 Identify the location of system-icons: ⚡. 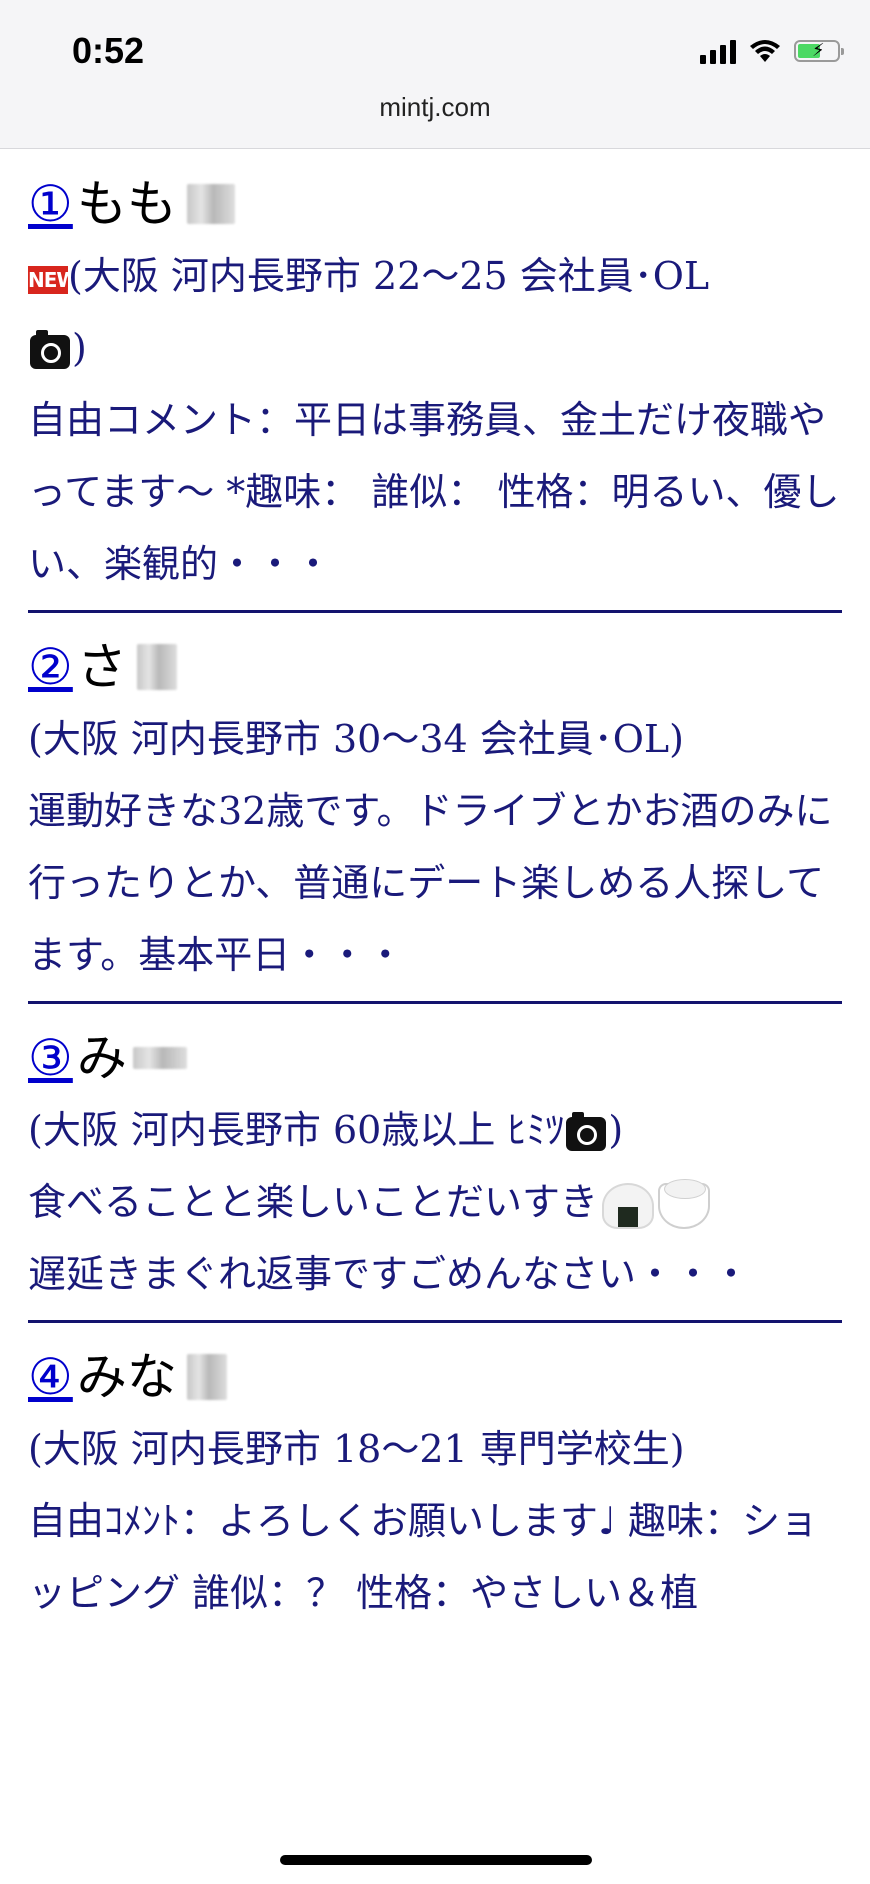
(772, 51).